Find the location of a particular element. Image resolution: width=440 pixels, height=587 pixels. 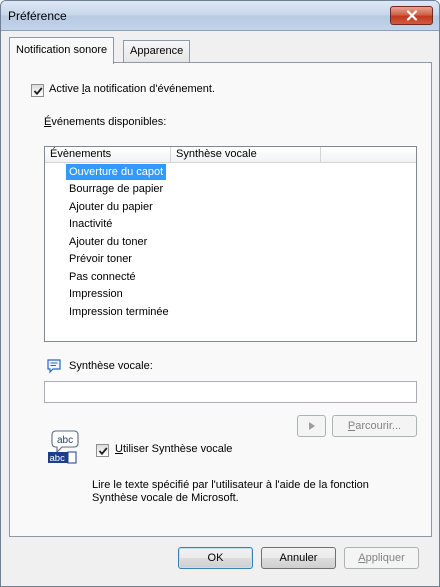

title-bar: Préférence is located at coordinates (220, 16).